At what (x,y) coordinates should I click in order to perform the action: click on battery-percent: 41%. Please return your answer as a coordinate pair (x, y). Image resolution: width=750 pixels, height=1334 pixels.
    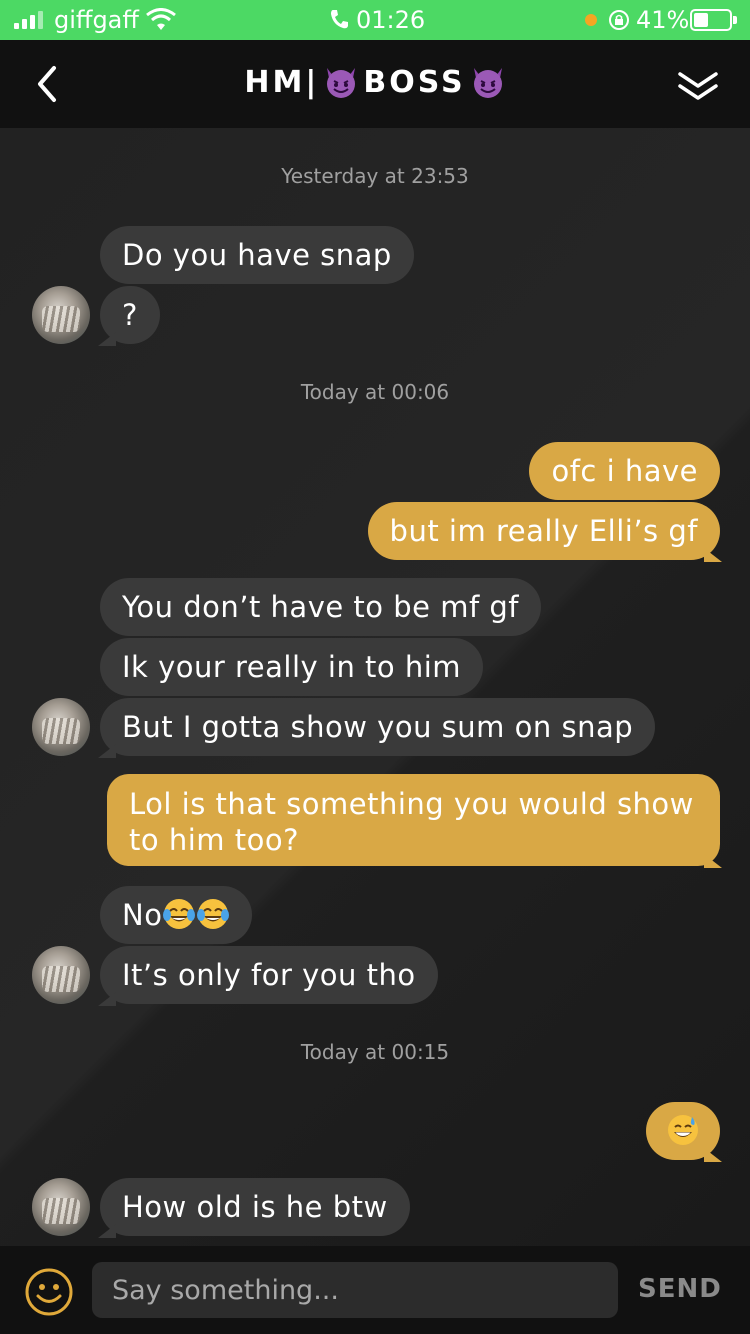
    Looking at the image, I should click on (663, 20).